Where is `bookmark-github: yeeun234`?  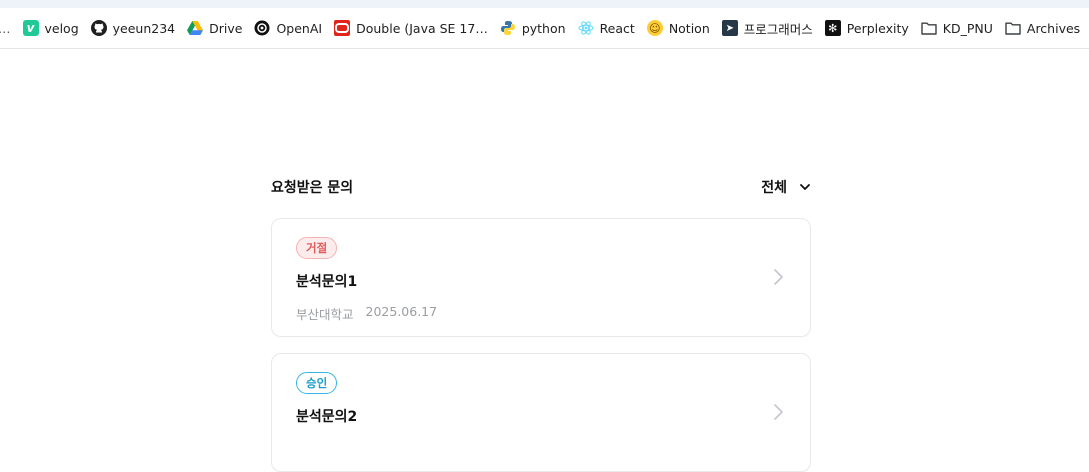
bookmark-github: yeeun234 is located at coordinates (133, 28).